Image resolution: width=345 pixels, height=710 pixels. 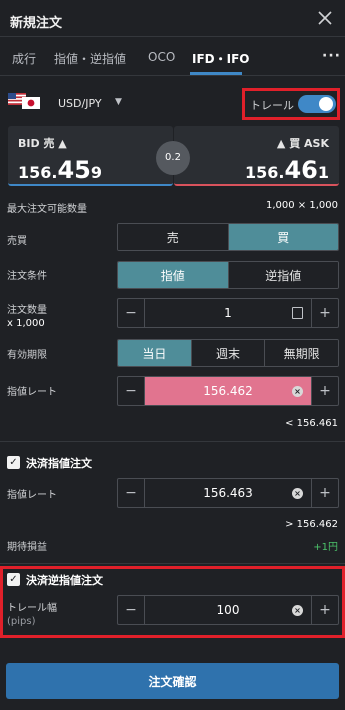 I want to click on bid-price-panel: BID 売 ▲ 156.459, so click(x=90, y=156).